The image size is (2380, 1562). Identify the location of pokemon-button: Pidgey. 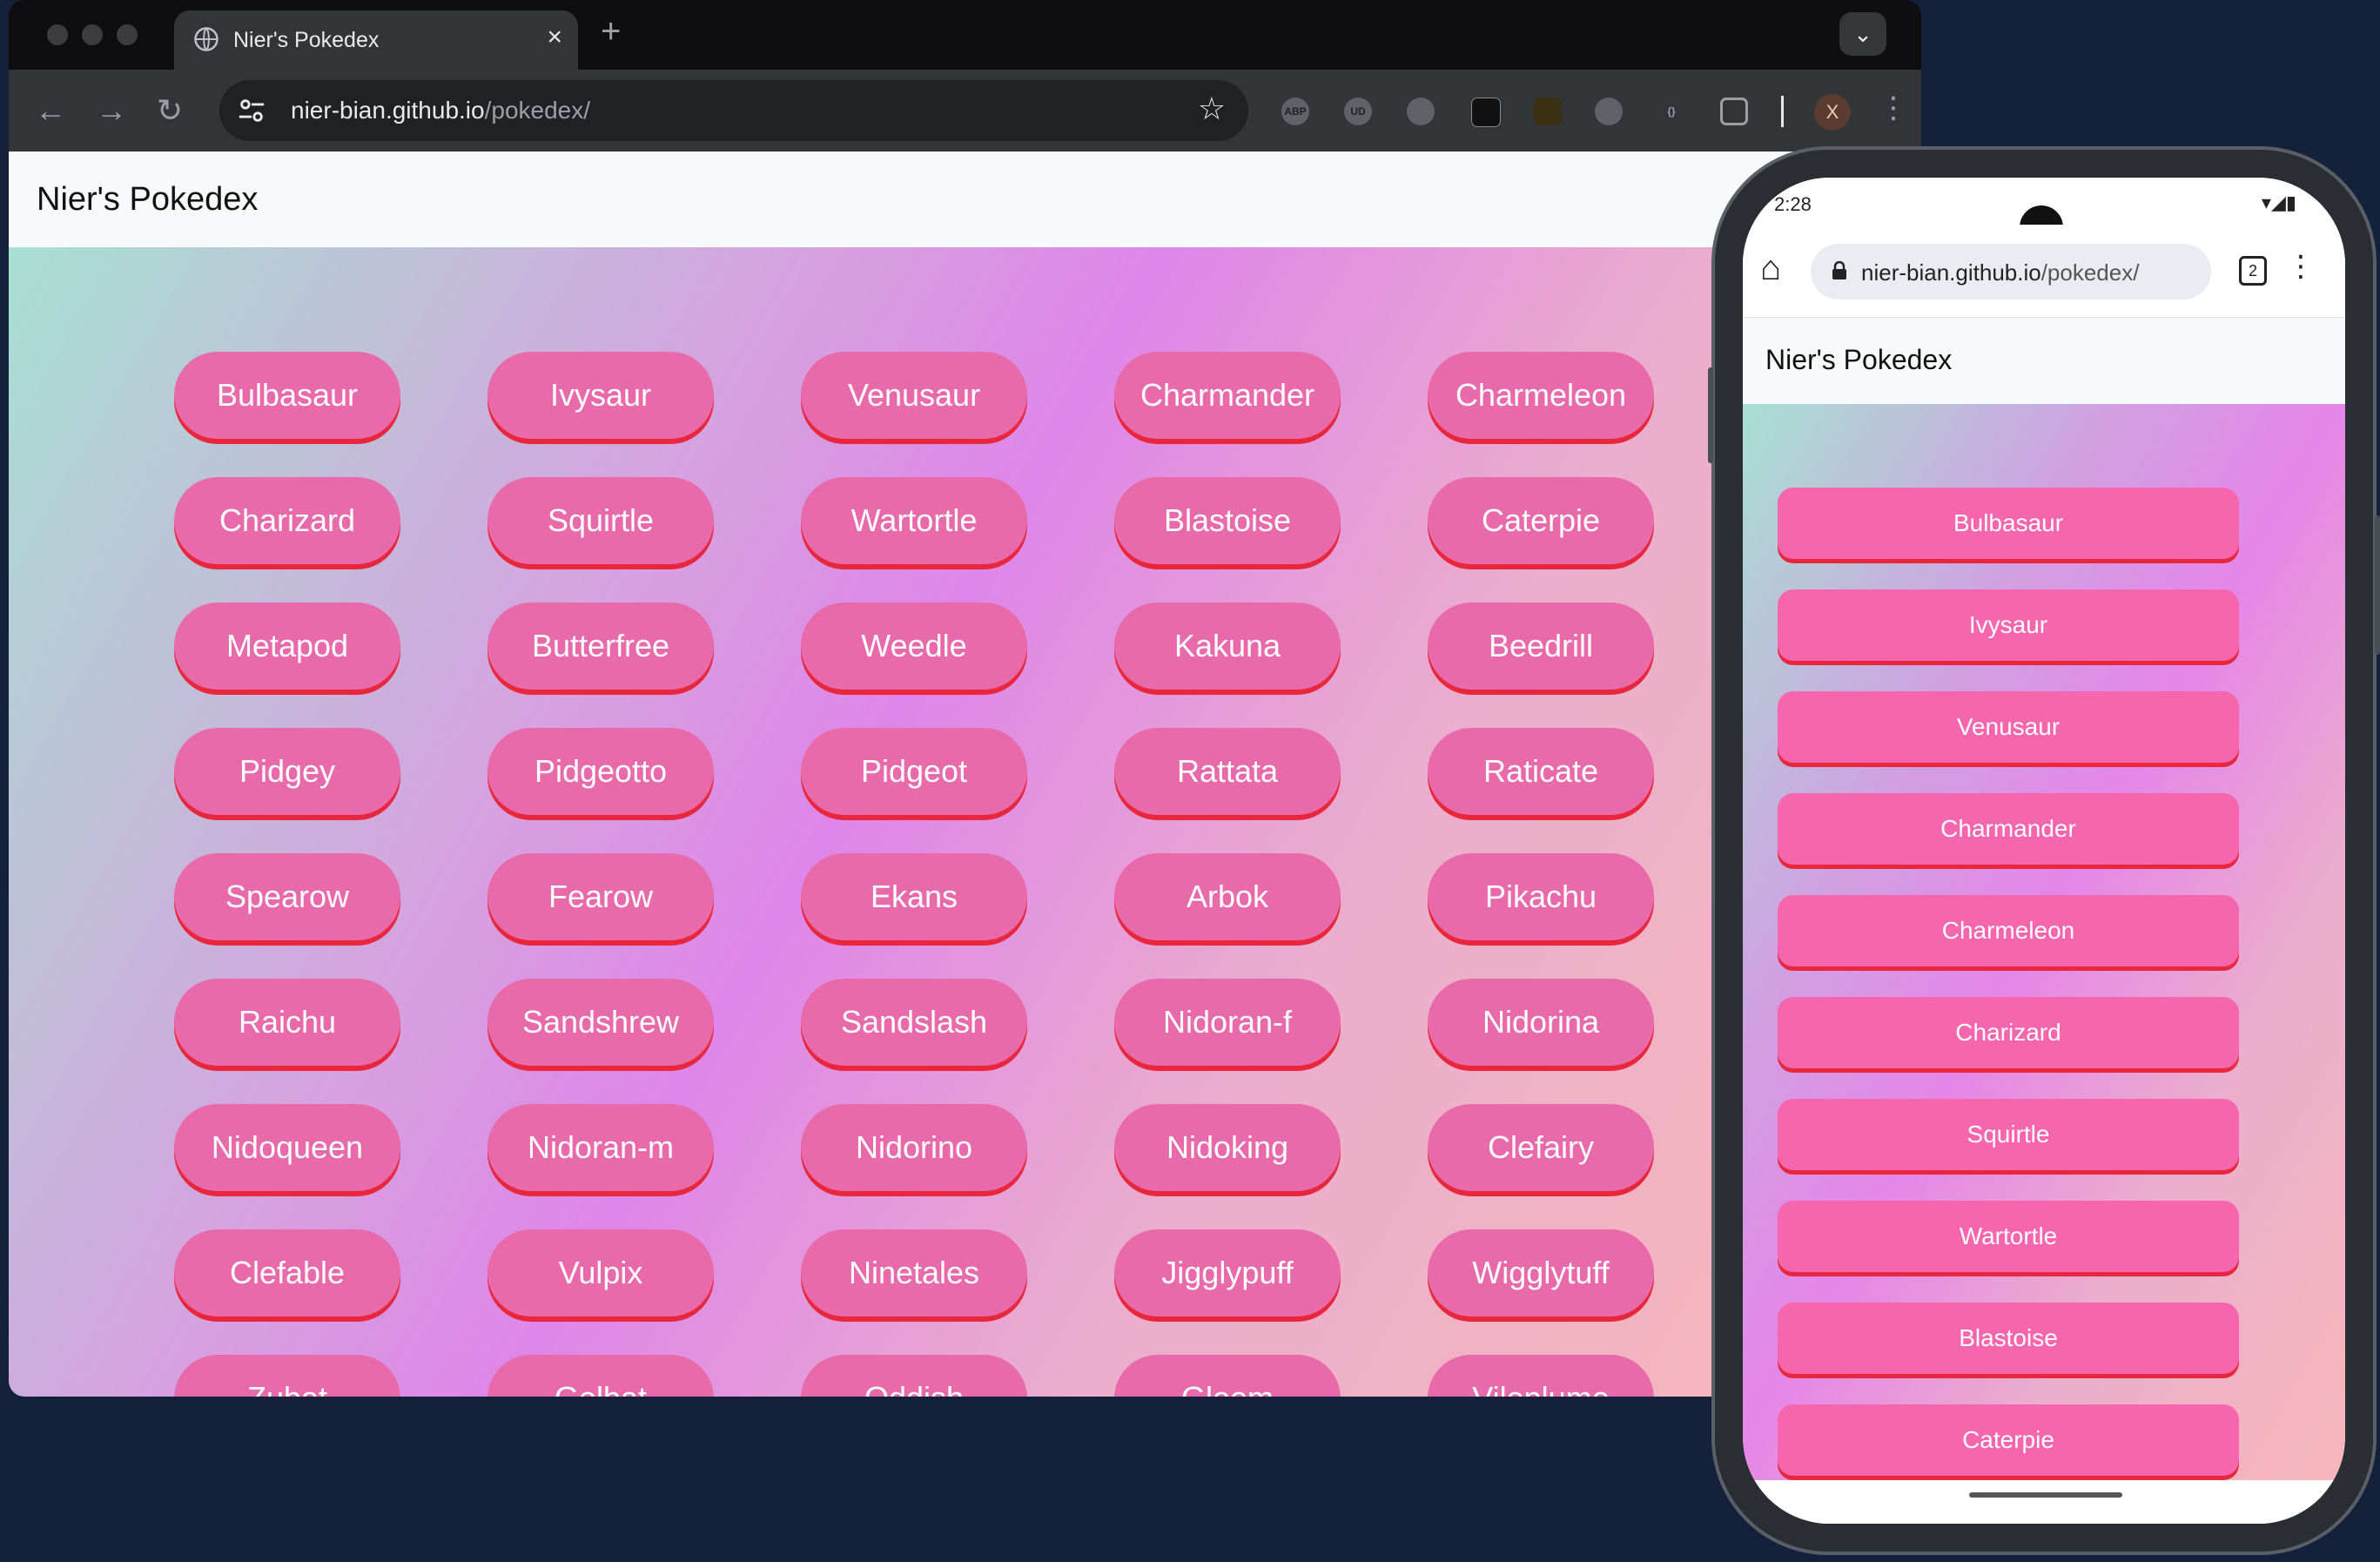
(287, 771).